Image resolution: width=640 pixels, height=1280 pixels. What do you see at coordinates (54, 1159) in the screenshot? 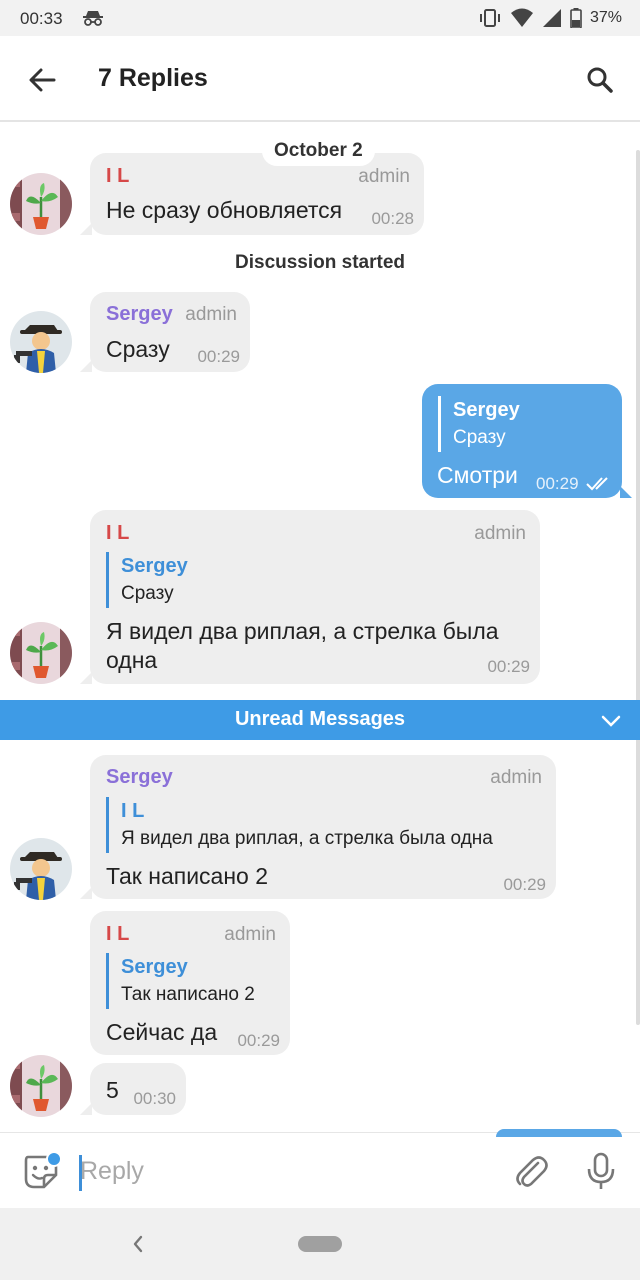
I see `notification-dot` at bounding box center [54, 1159].